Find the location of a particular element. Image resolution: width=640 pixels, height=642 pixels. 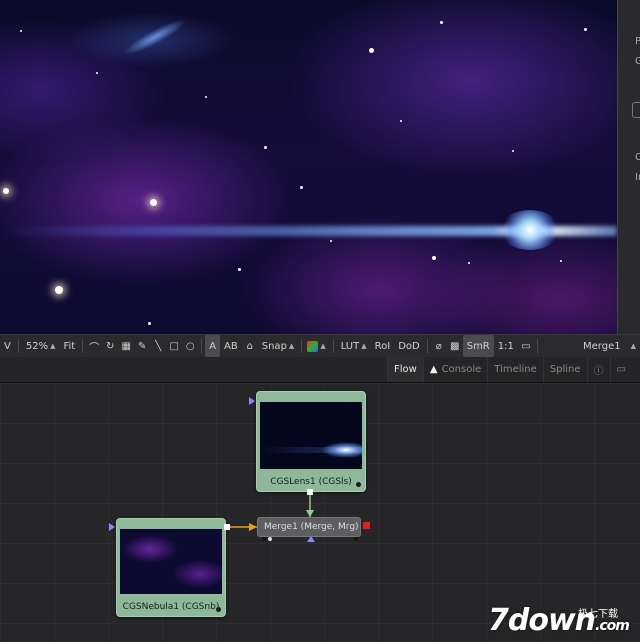

merge-output-port is located at coordinates (366, 525).